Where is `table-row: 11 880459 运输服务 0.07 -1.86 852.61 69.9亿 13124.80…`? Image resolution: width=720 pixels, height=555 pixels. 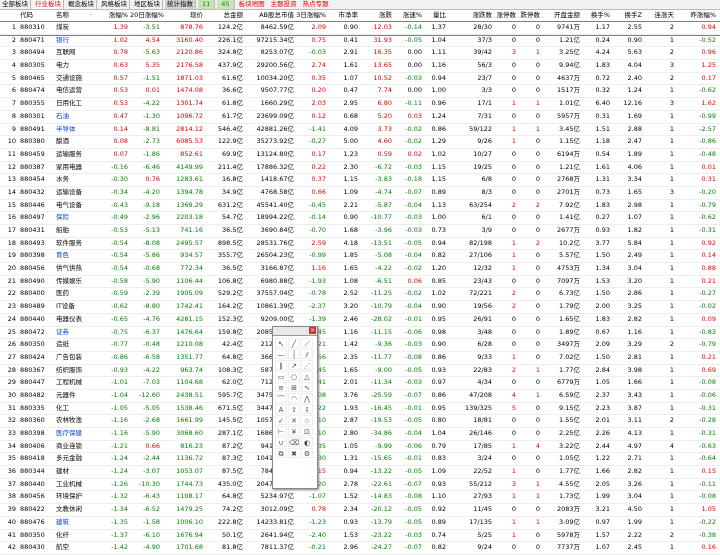
table-row: 11 880459 运输服务 0.07 -1.86 852.61 69.9亿 13124.80… is located at coordinates (360, 155).